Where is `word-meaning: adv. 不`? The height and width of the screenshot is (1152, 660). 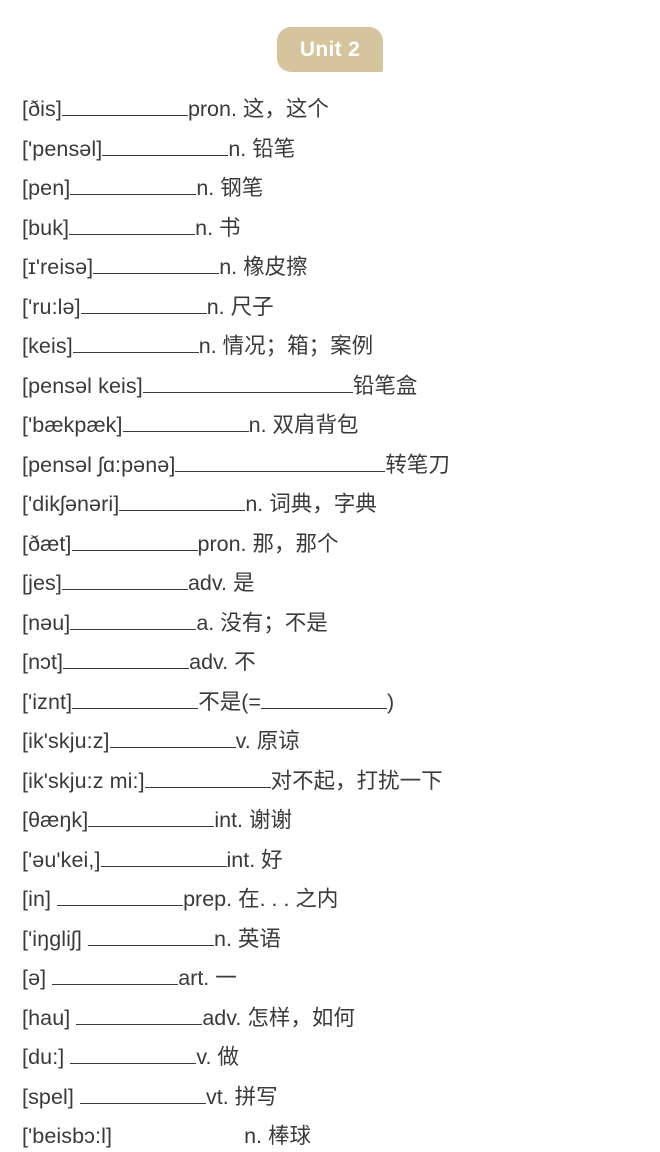
word-meaning: adv. 不 is located at coordinates (222, 662).